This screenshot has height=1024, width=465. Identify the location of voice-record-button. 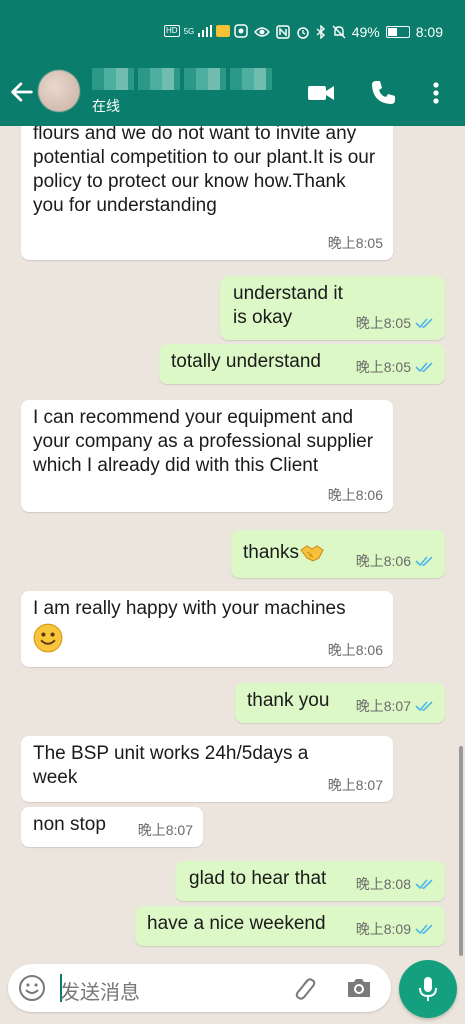
(428, 989).